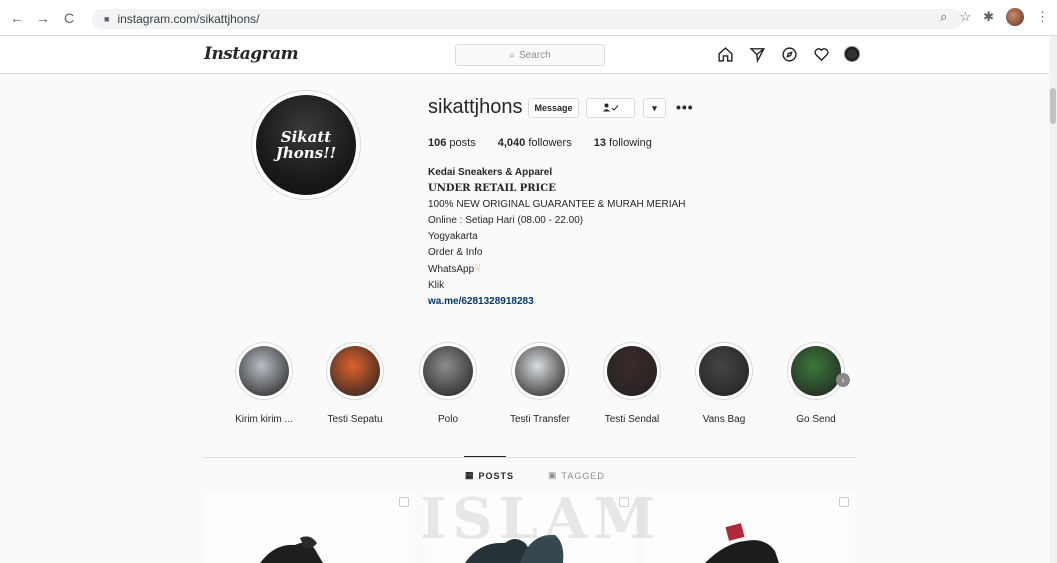  What do you see at coordinates (485, 456) in the screenshot?
I see `active-tab-indicator` at bounding box center [485, 456].